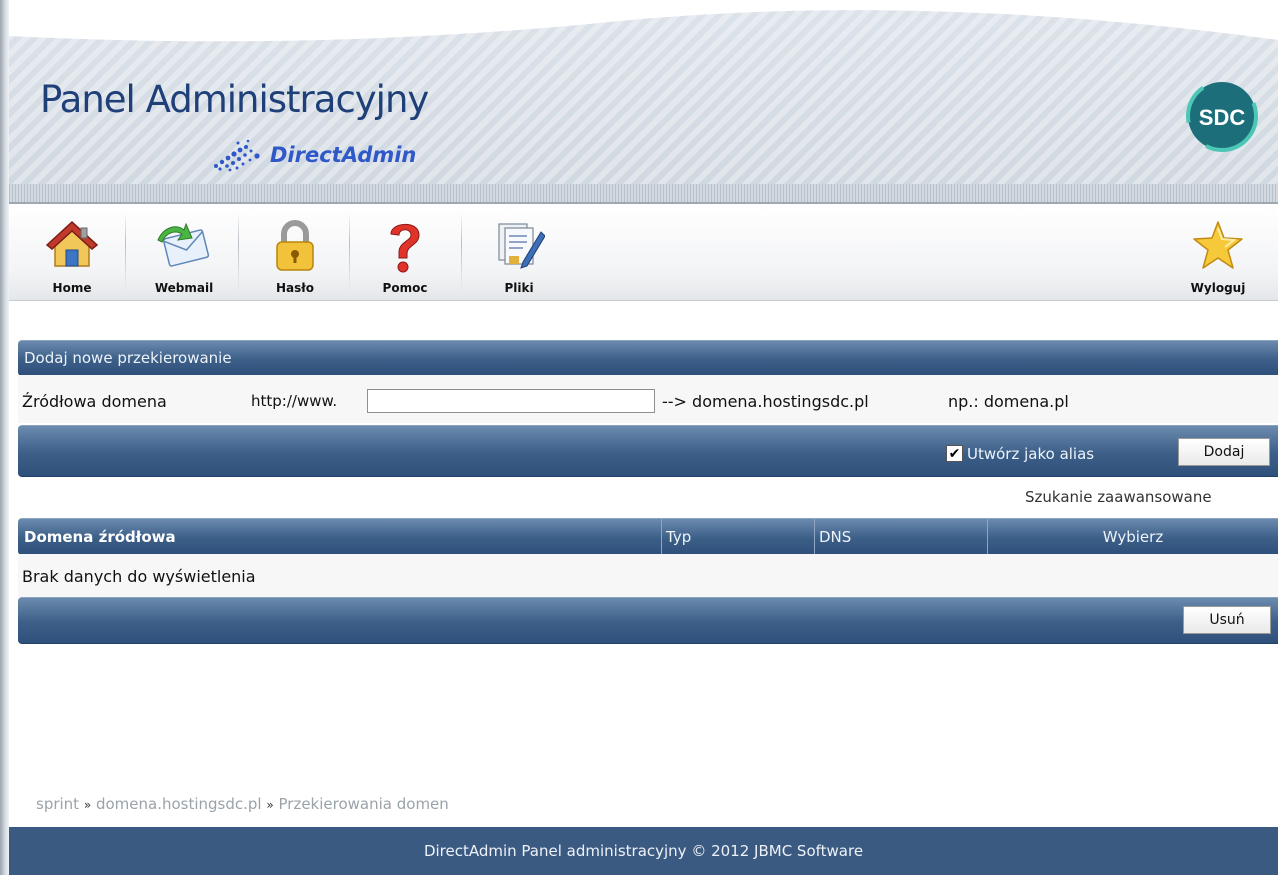  I want to click on app-subtitle: DirectAdmin, so click(312, 155).